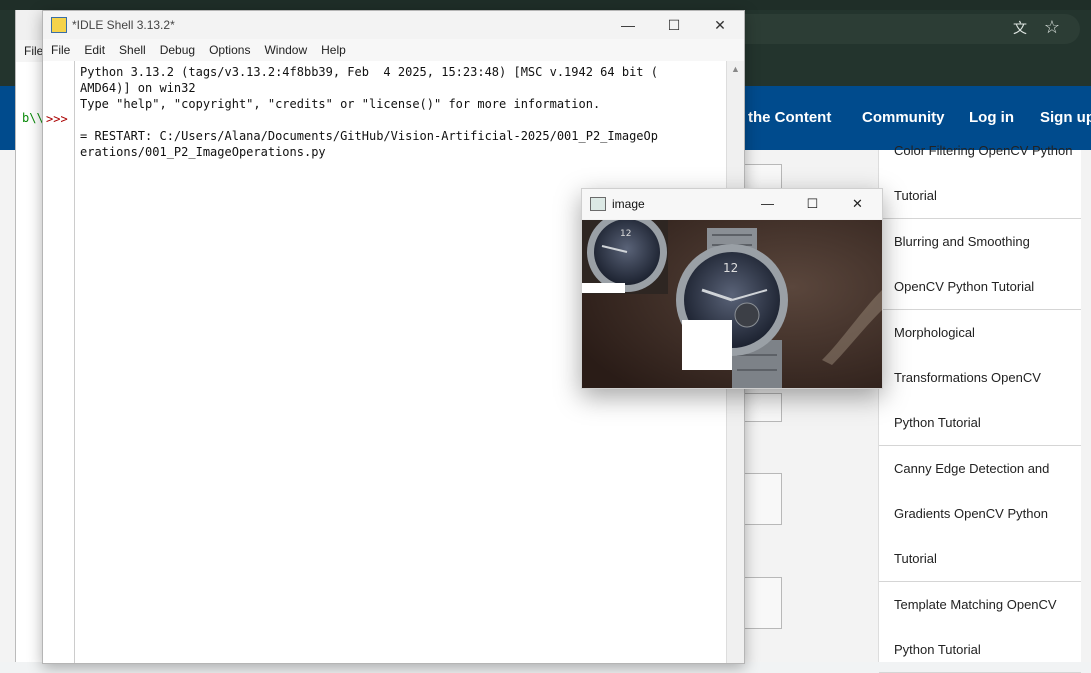  Describe the element at coordinates (57, 119) in the screenshot. I see `shell-prompt: >>>` at that location.